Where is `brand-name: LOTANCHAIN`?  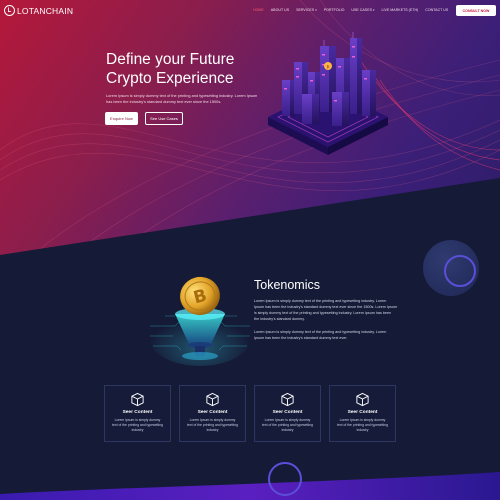 brand-name: LOTANCHAIN is located at coordinates (45, 10).